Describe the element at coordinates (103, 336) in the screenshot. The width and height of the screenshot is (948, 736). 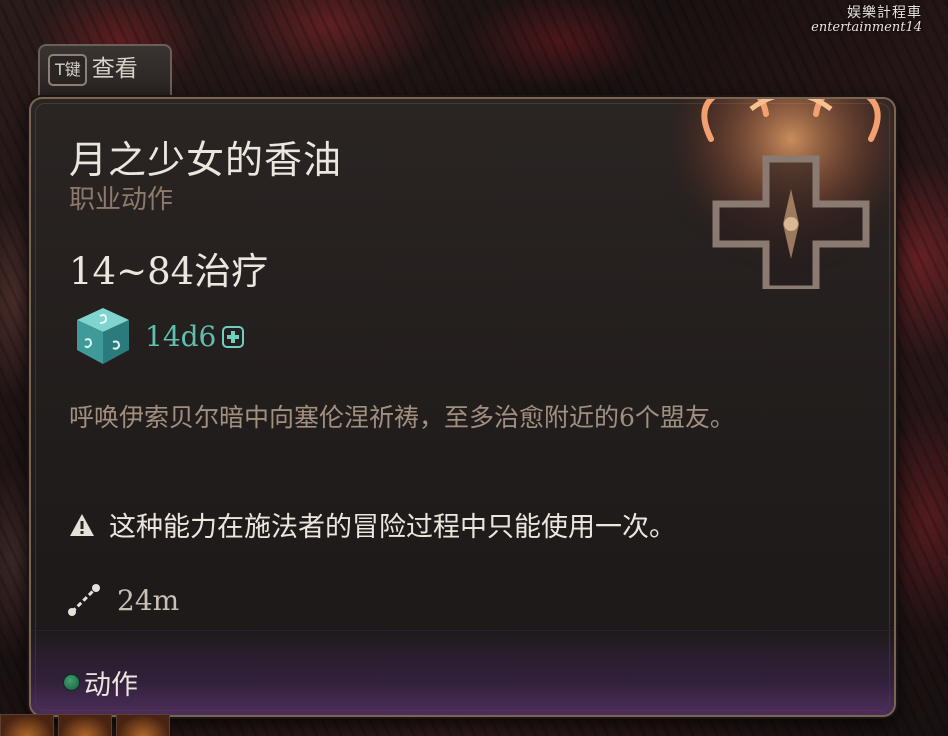
I see `d6-dice-icon` at that location.